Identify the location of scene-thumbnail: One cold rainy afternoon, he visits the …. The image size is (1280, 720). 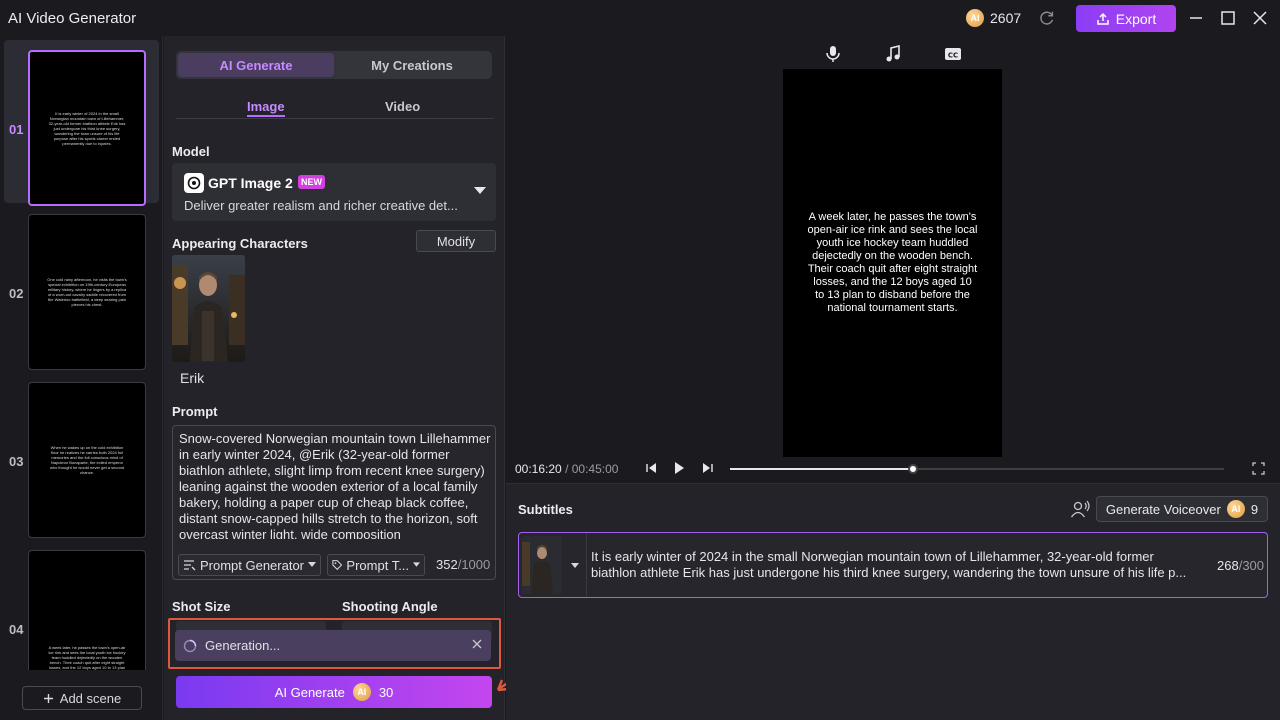
(87, 292).